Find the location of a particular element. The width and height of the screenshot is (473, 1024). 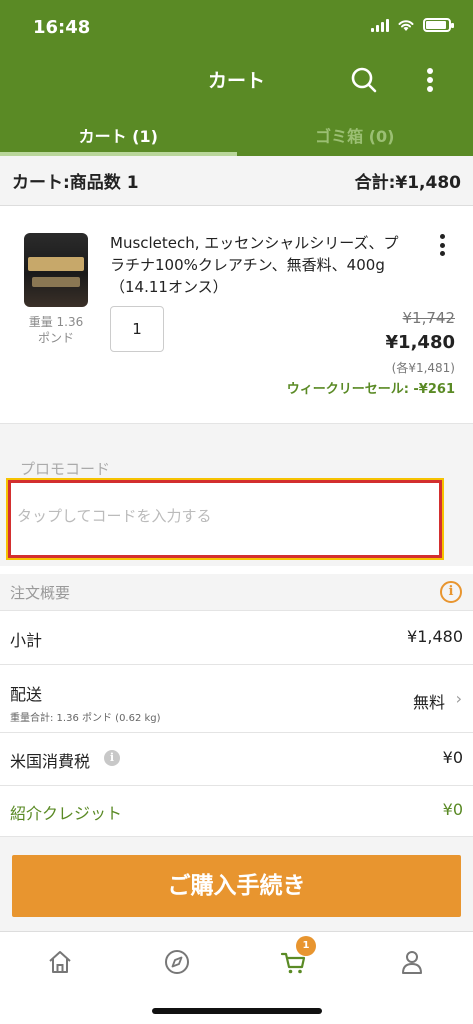

promo-code-input is located at coordinates (217, 516).